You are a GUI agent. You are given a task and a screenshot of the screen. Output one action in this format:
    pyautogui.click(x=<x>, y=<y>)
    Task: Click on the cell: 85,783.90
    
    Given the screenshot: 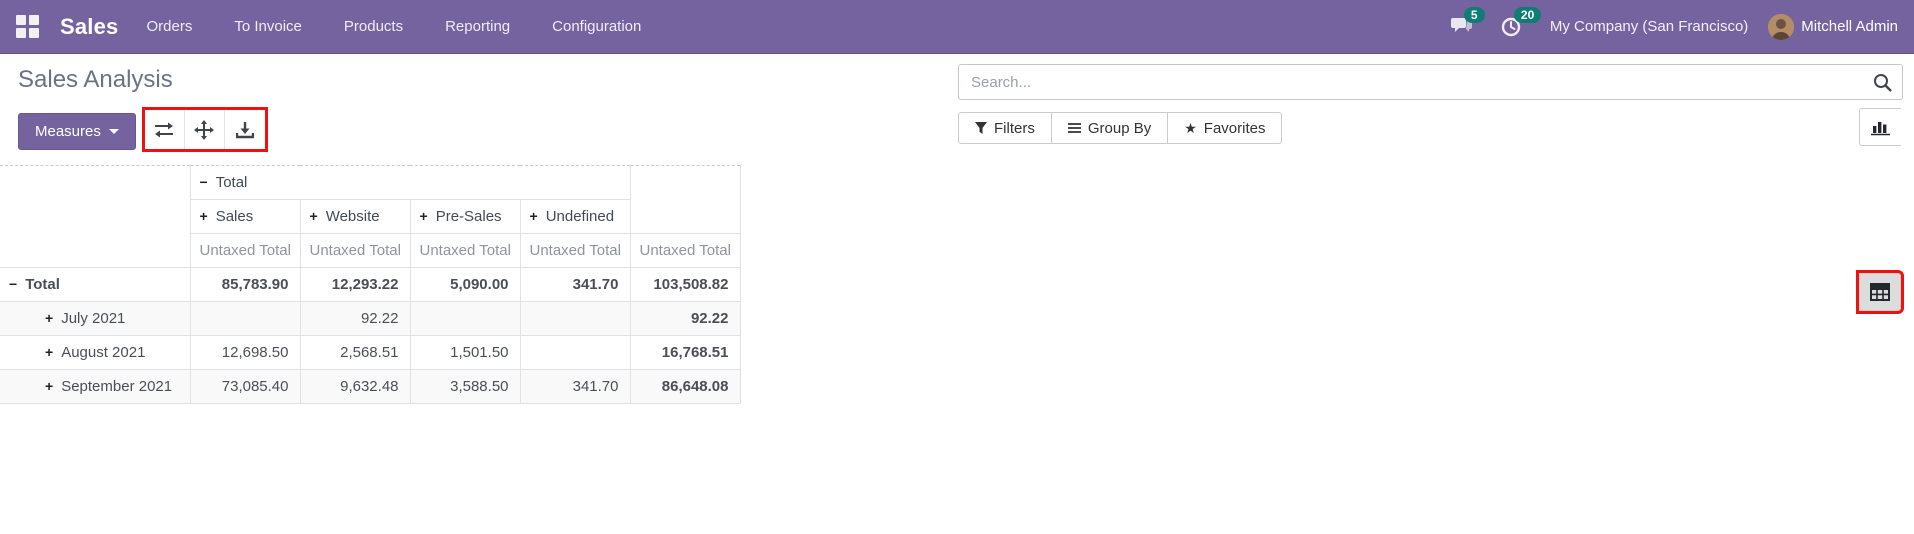 What is the action you would take?
    pyautogui.click(x=245, y=284)
    